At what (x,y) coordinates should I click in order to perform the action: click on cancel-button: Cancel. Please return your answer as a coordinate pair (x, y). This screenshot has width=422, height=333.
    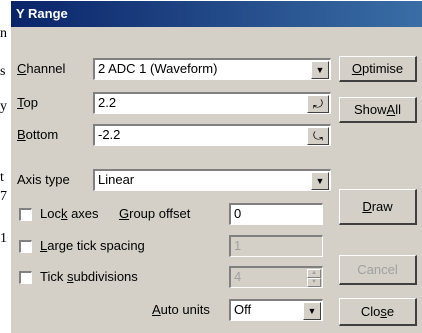
    Looking at the image, I should click on (378, 270).